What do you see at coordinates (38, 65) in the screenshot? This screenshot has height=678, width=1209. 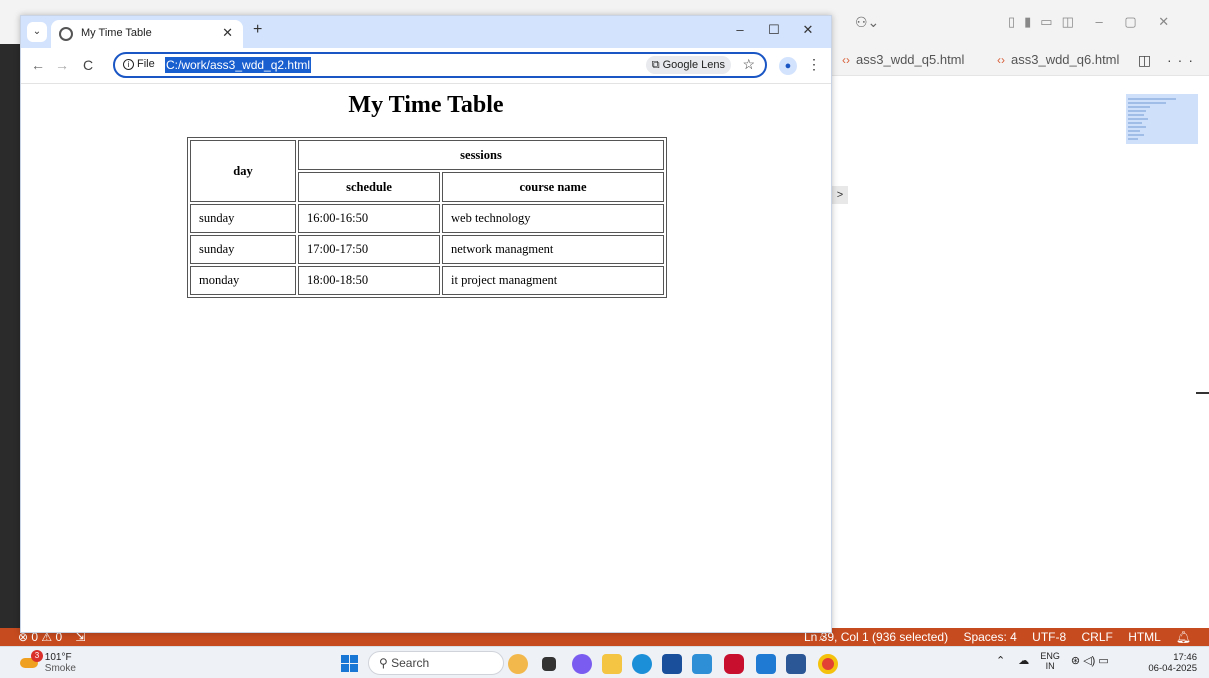 I see `back-button: ←` at bounding box center [38, 65].